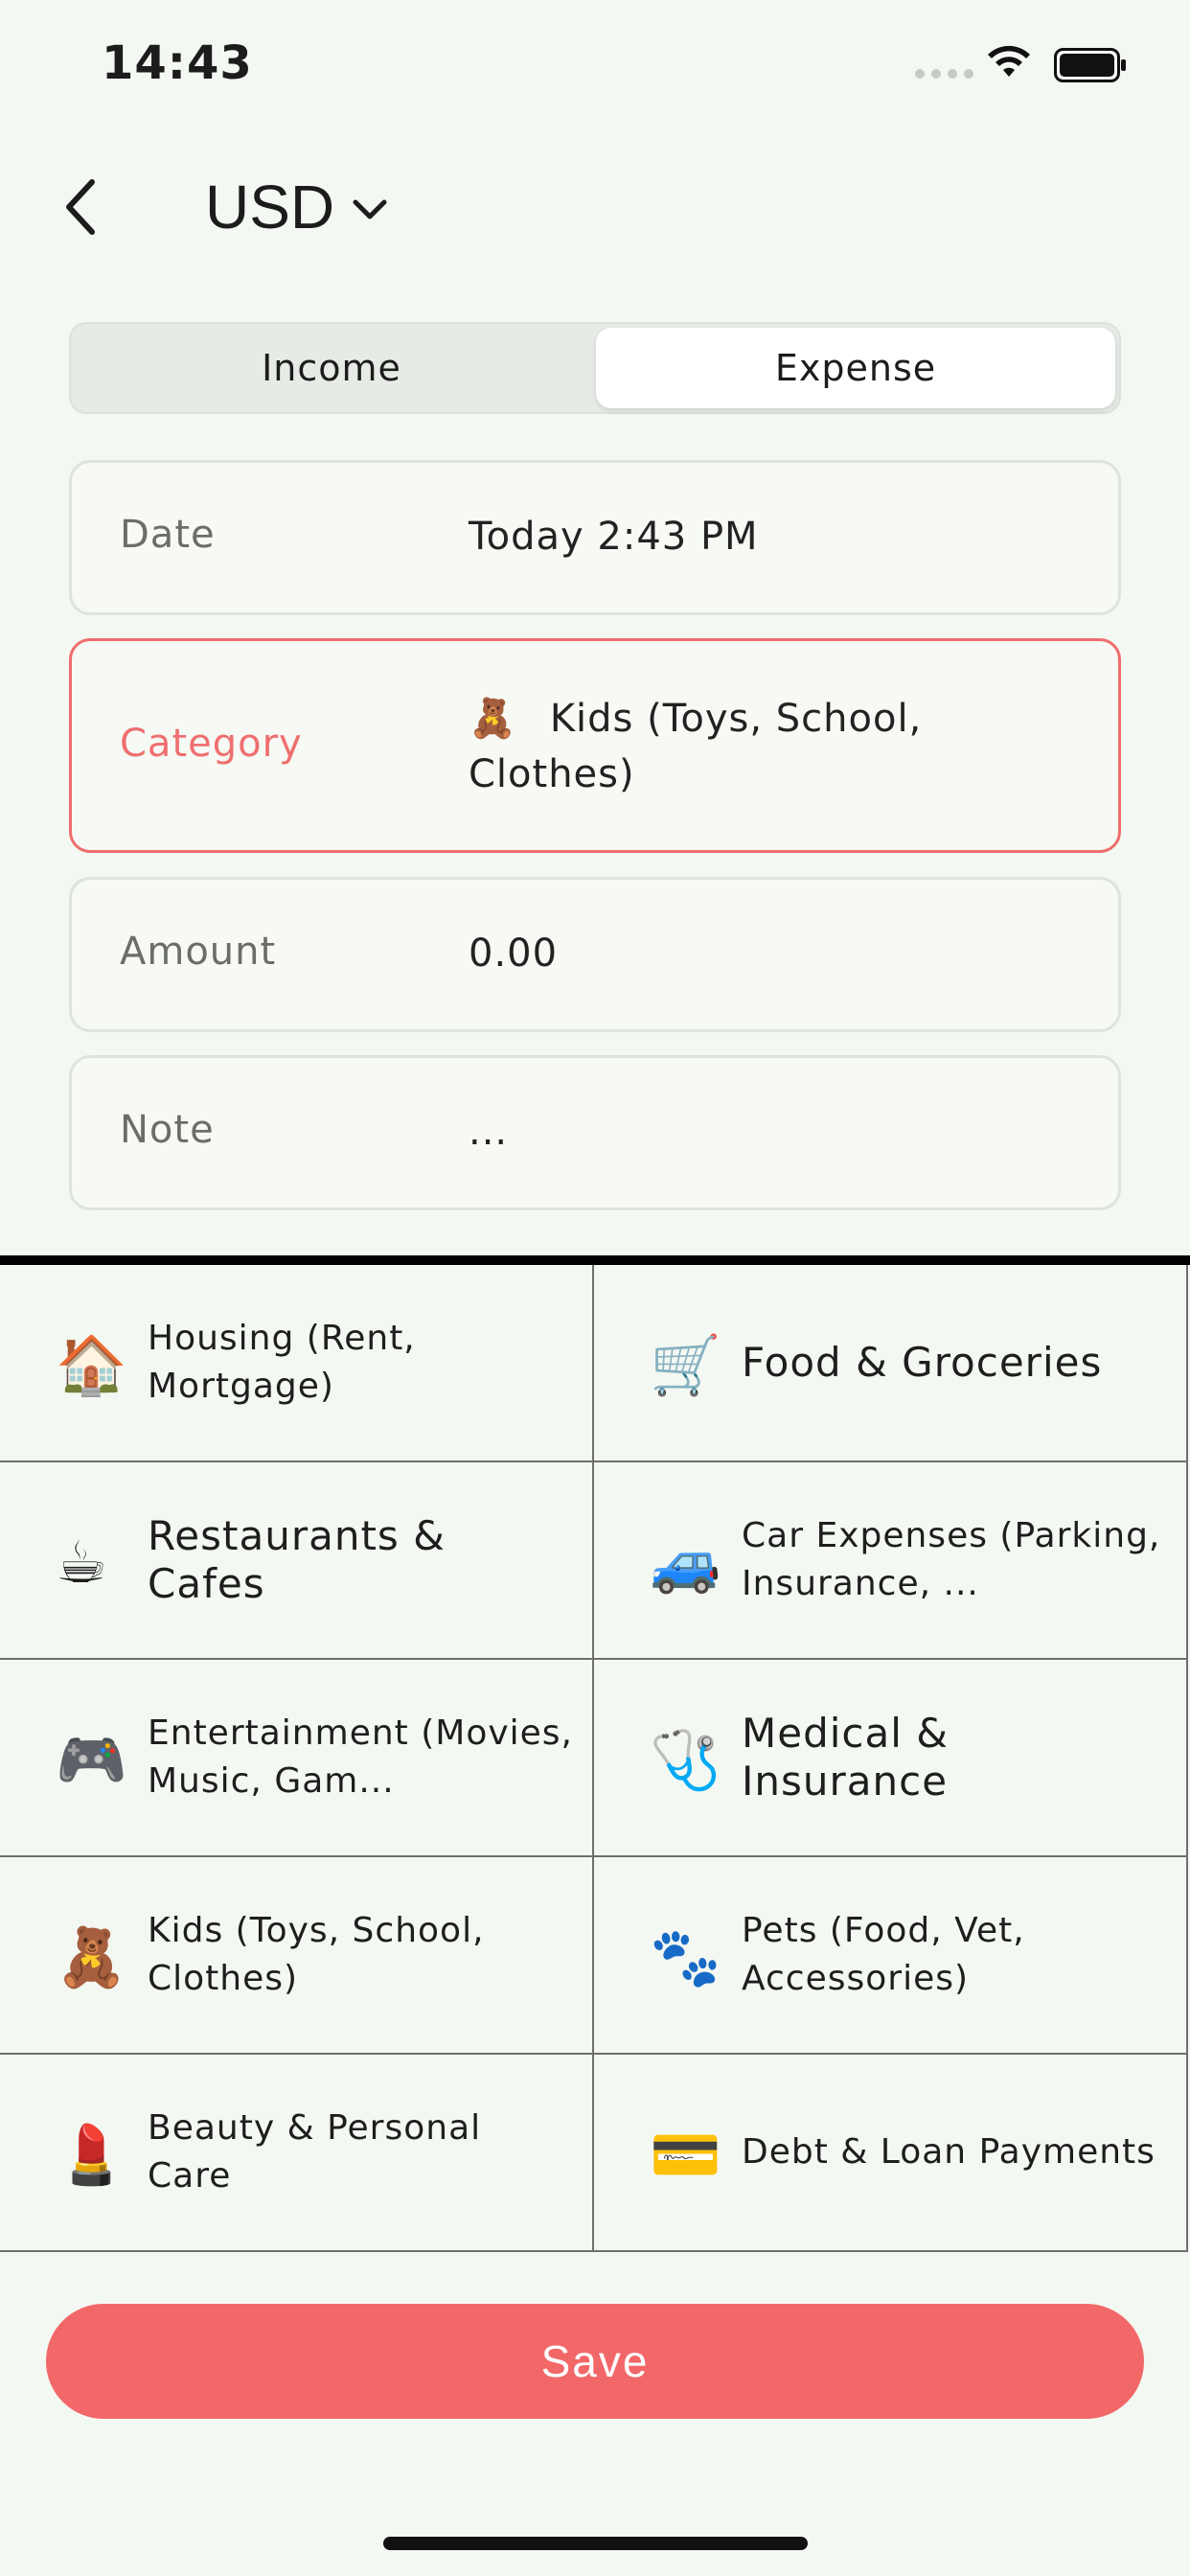  What do you see at coordinates (282, 1362) in the screenshot?
I see `category-label: Housing (Rent, Mortgage)` at bounding box center [282, 1362].